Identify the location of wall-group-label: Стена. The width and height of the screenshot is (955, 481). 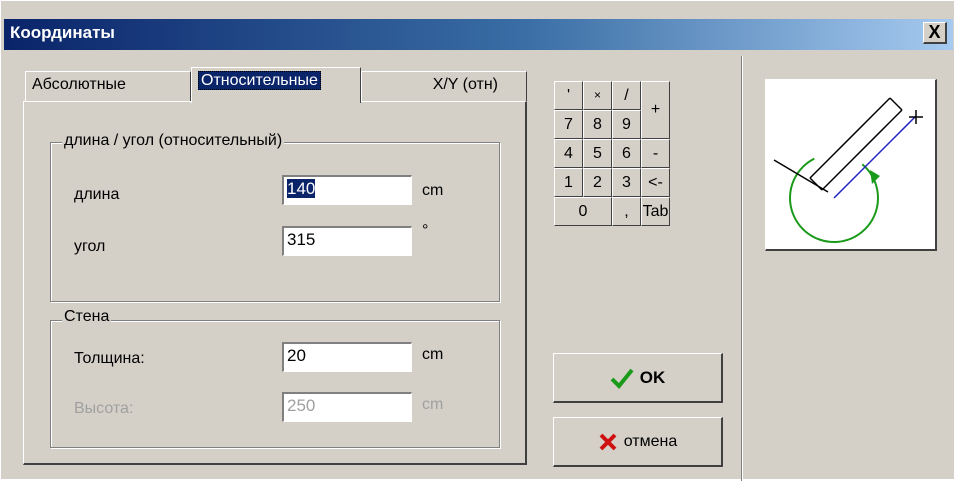
(87, 317).